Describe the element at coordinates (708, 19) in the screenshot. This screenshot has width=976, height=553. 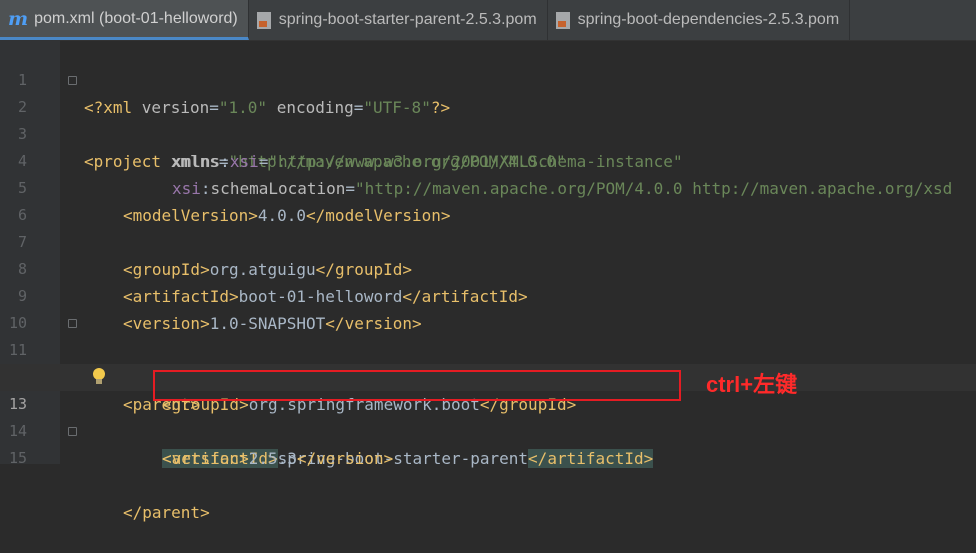
I see `tab-label: spring-boot-dependencies-2.5.3.pom` at that location.